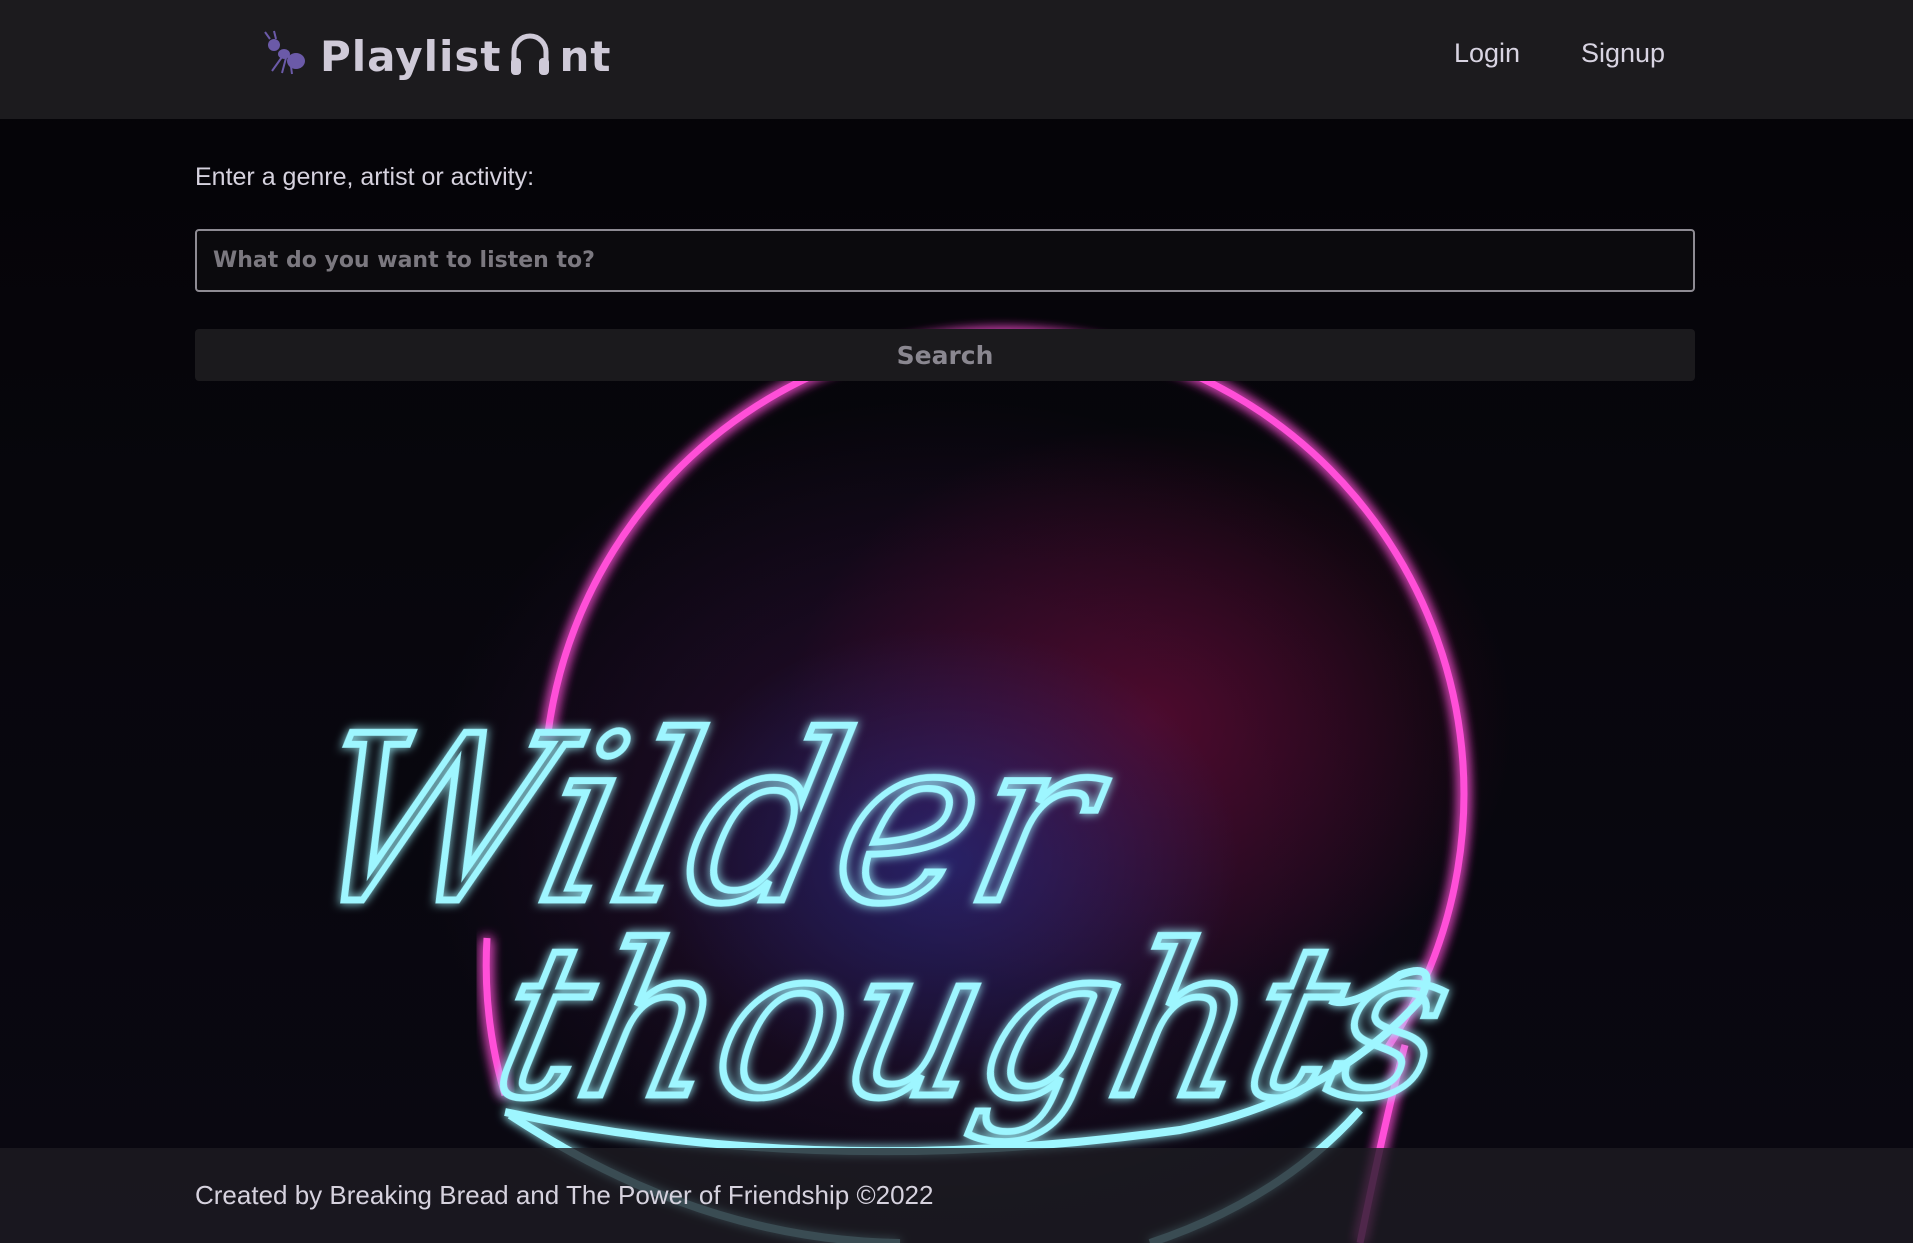 The height and width of the screenshot is (1243, 1913). What do you see at coordinates (530, 56) in the screenshot?
I see `headphones-icon` at bounding box center [530, 56].